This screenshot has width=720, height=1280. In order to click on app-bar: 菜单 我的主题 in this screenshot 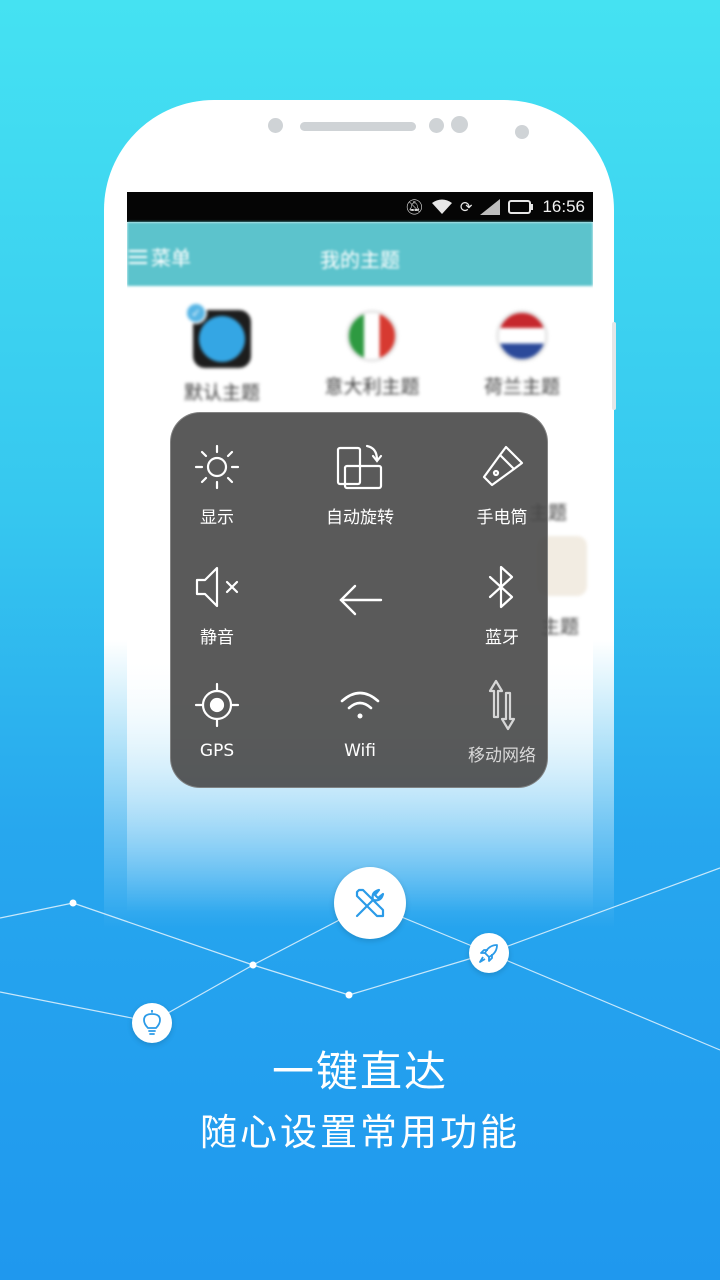, I will do `click(360, 254)`.